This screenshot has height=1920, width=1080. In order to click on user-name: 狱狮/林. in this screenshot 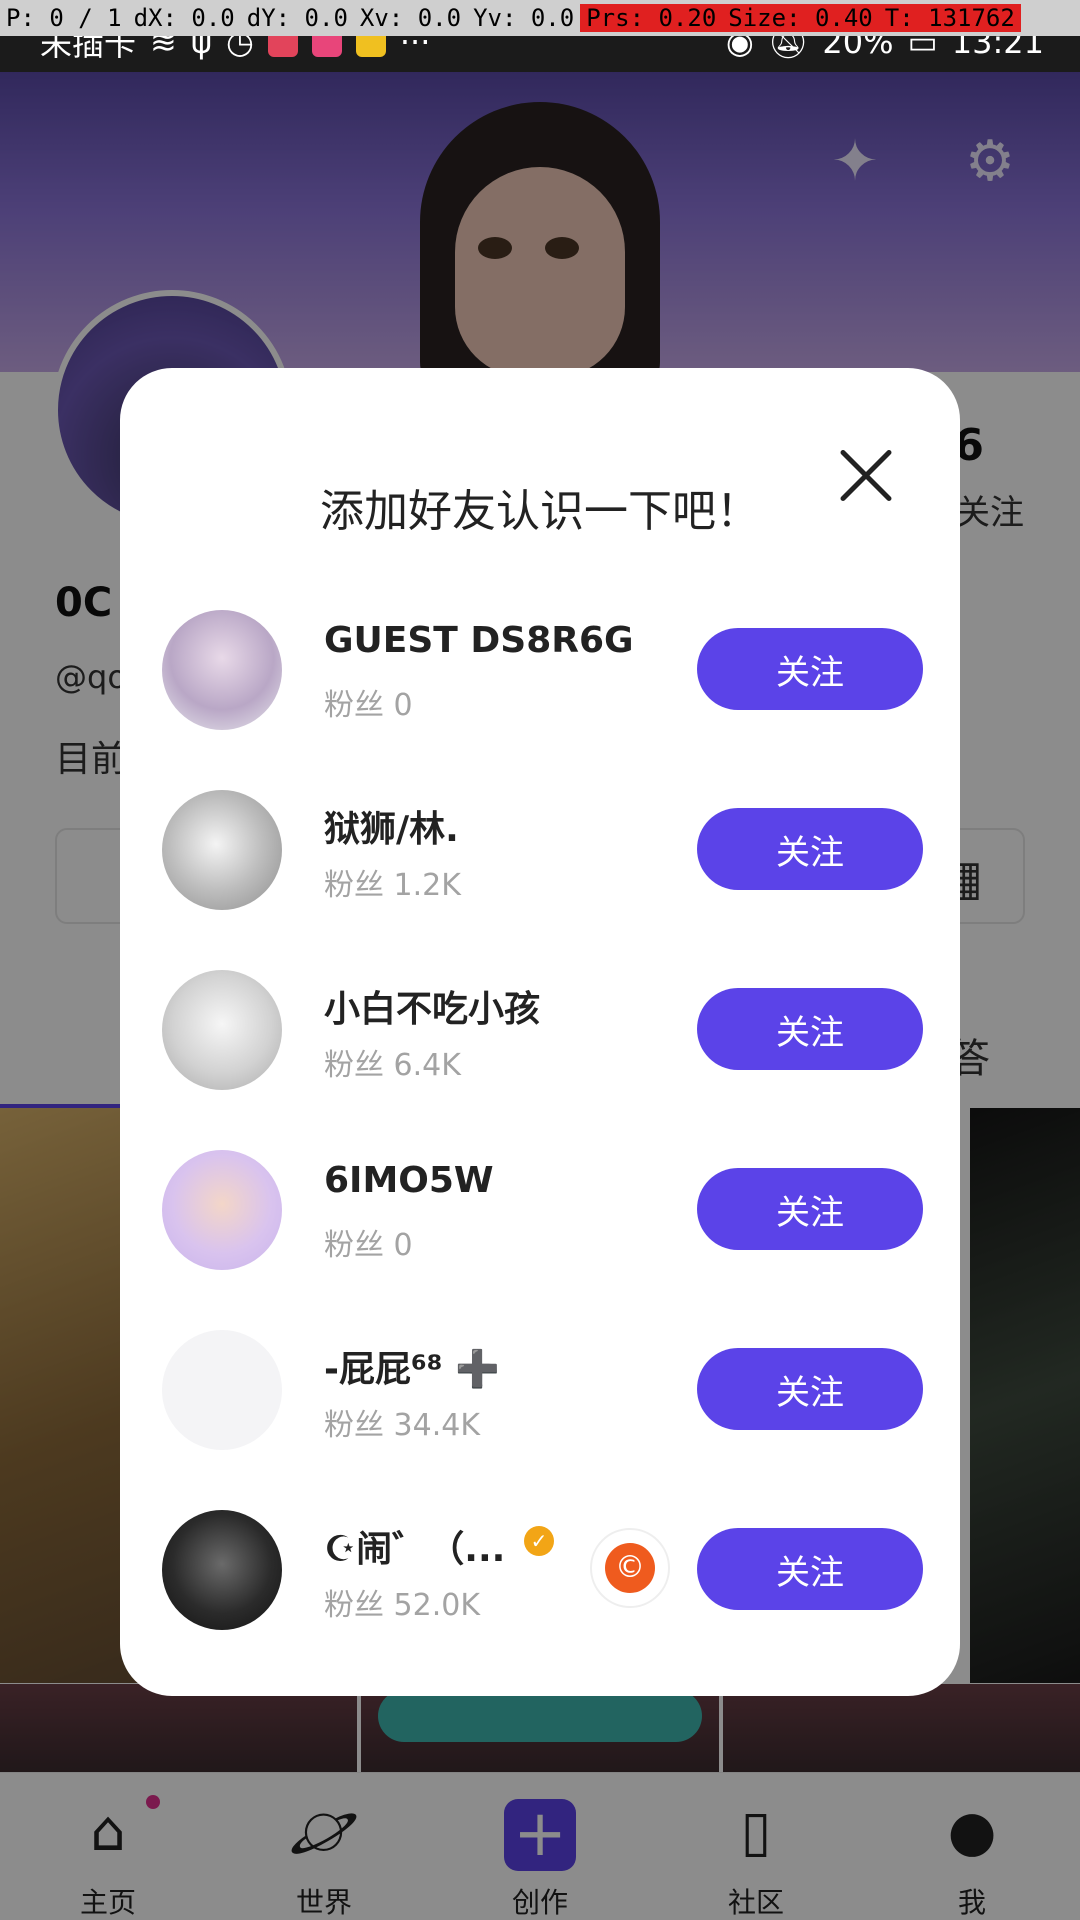, I will do `click(391, 826)`.